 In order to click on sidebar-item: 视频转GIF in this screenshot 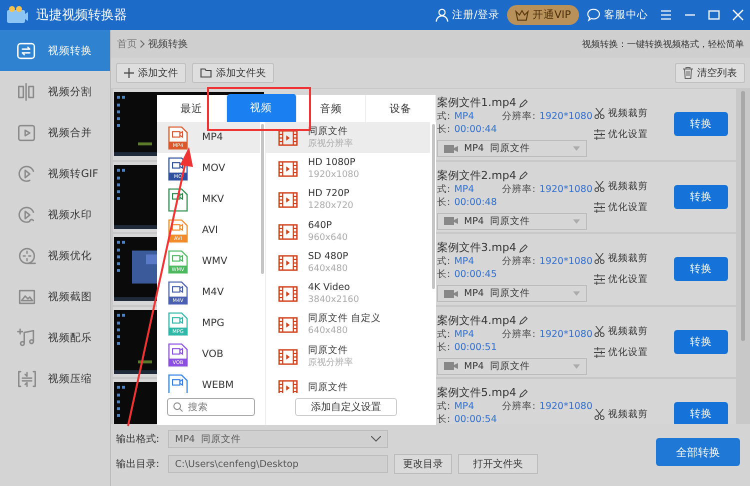, I will do `click(55, 173)`.